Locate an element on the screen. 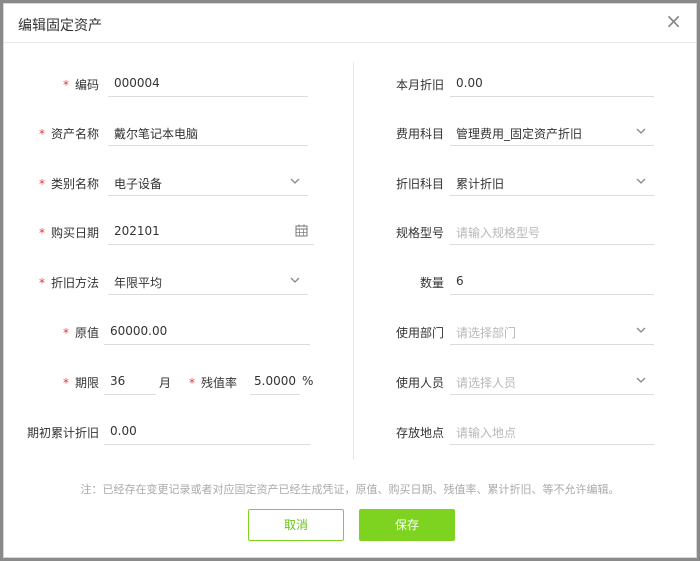 The width and height of the screenshot is (700, 561). depr-account-value: 累计折旧 is located at coordinates (480, 184).